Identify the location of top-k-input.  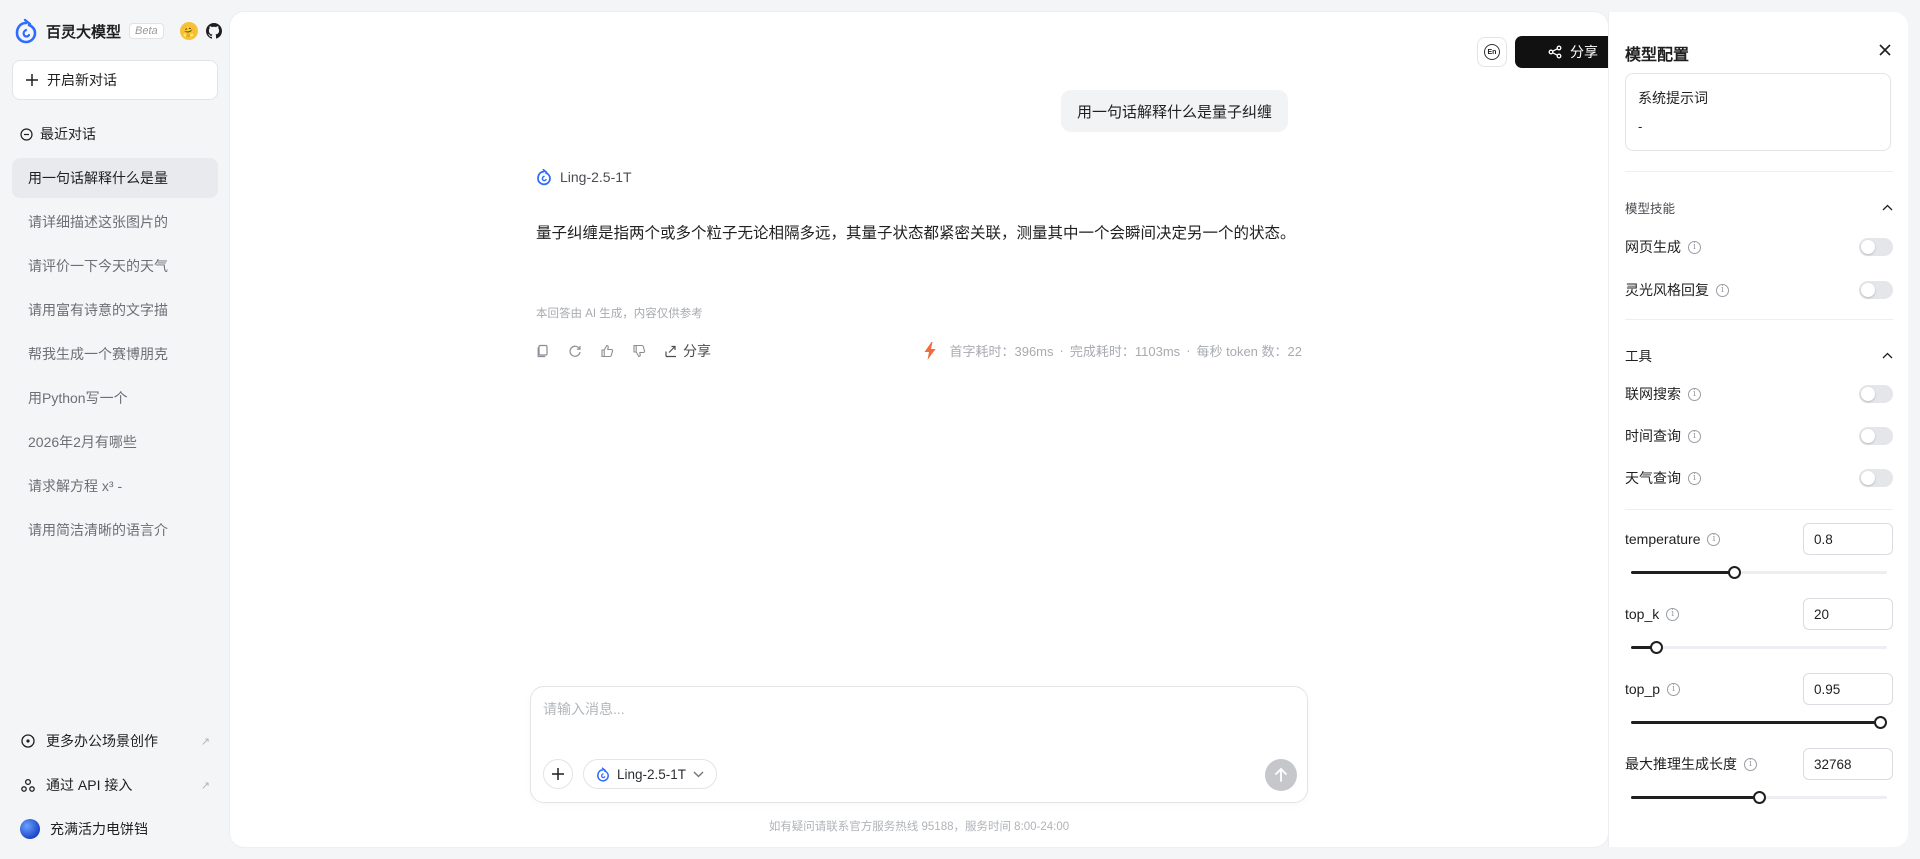
(1848, 614).